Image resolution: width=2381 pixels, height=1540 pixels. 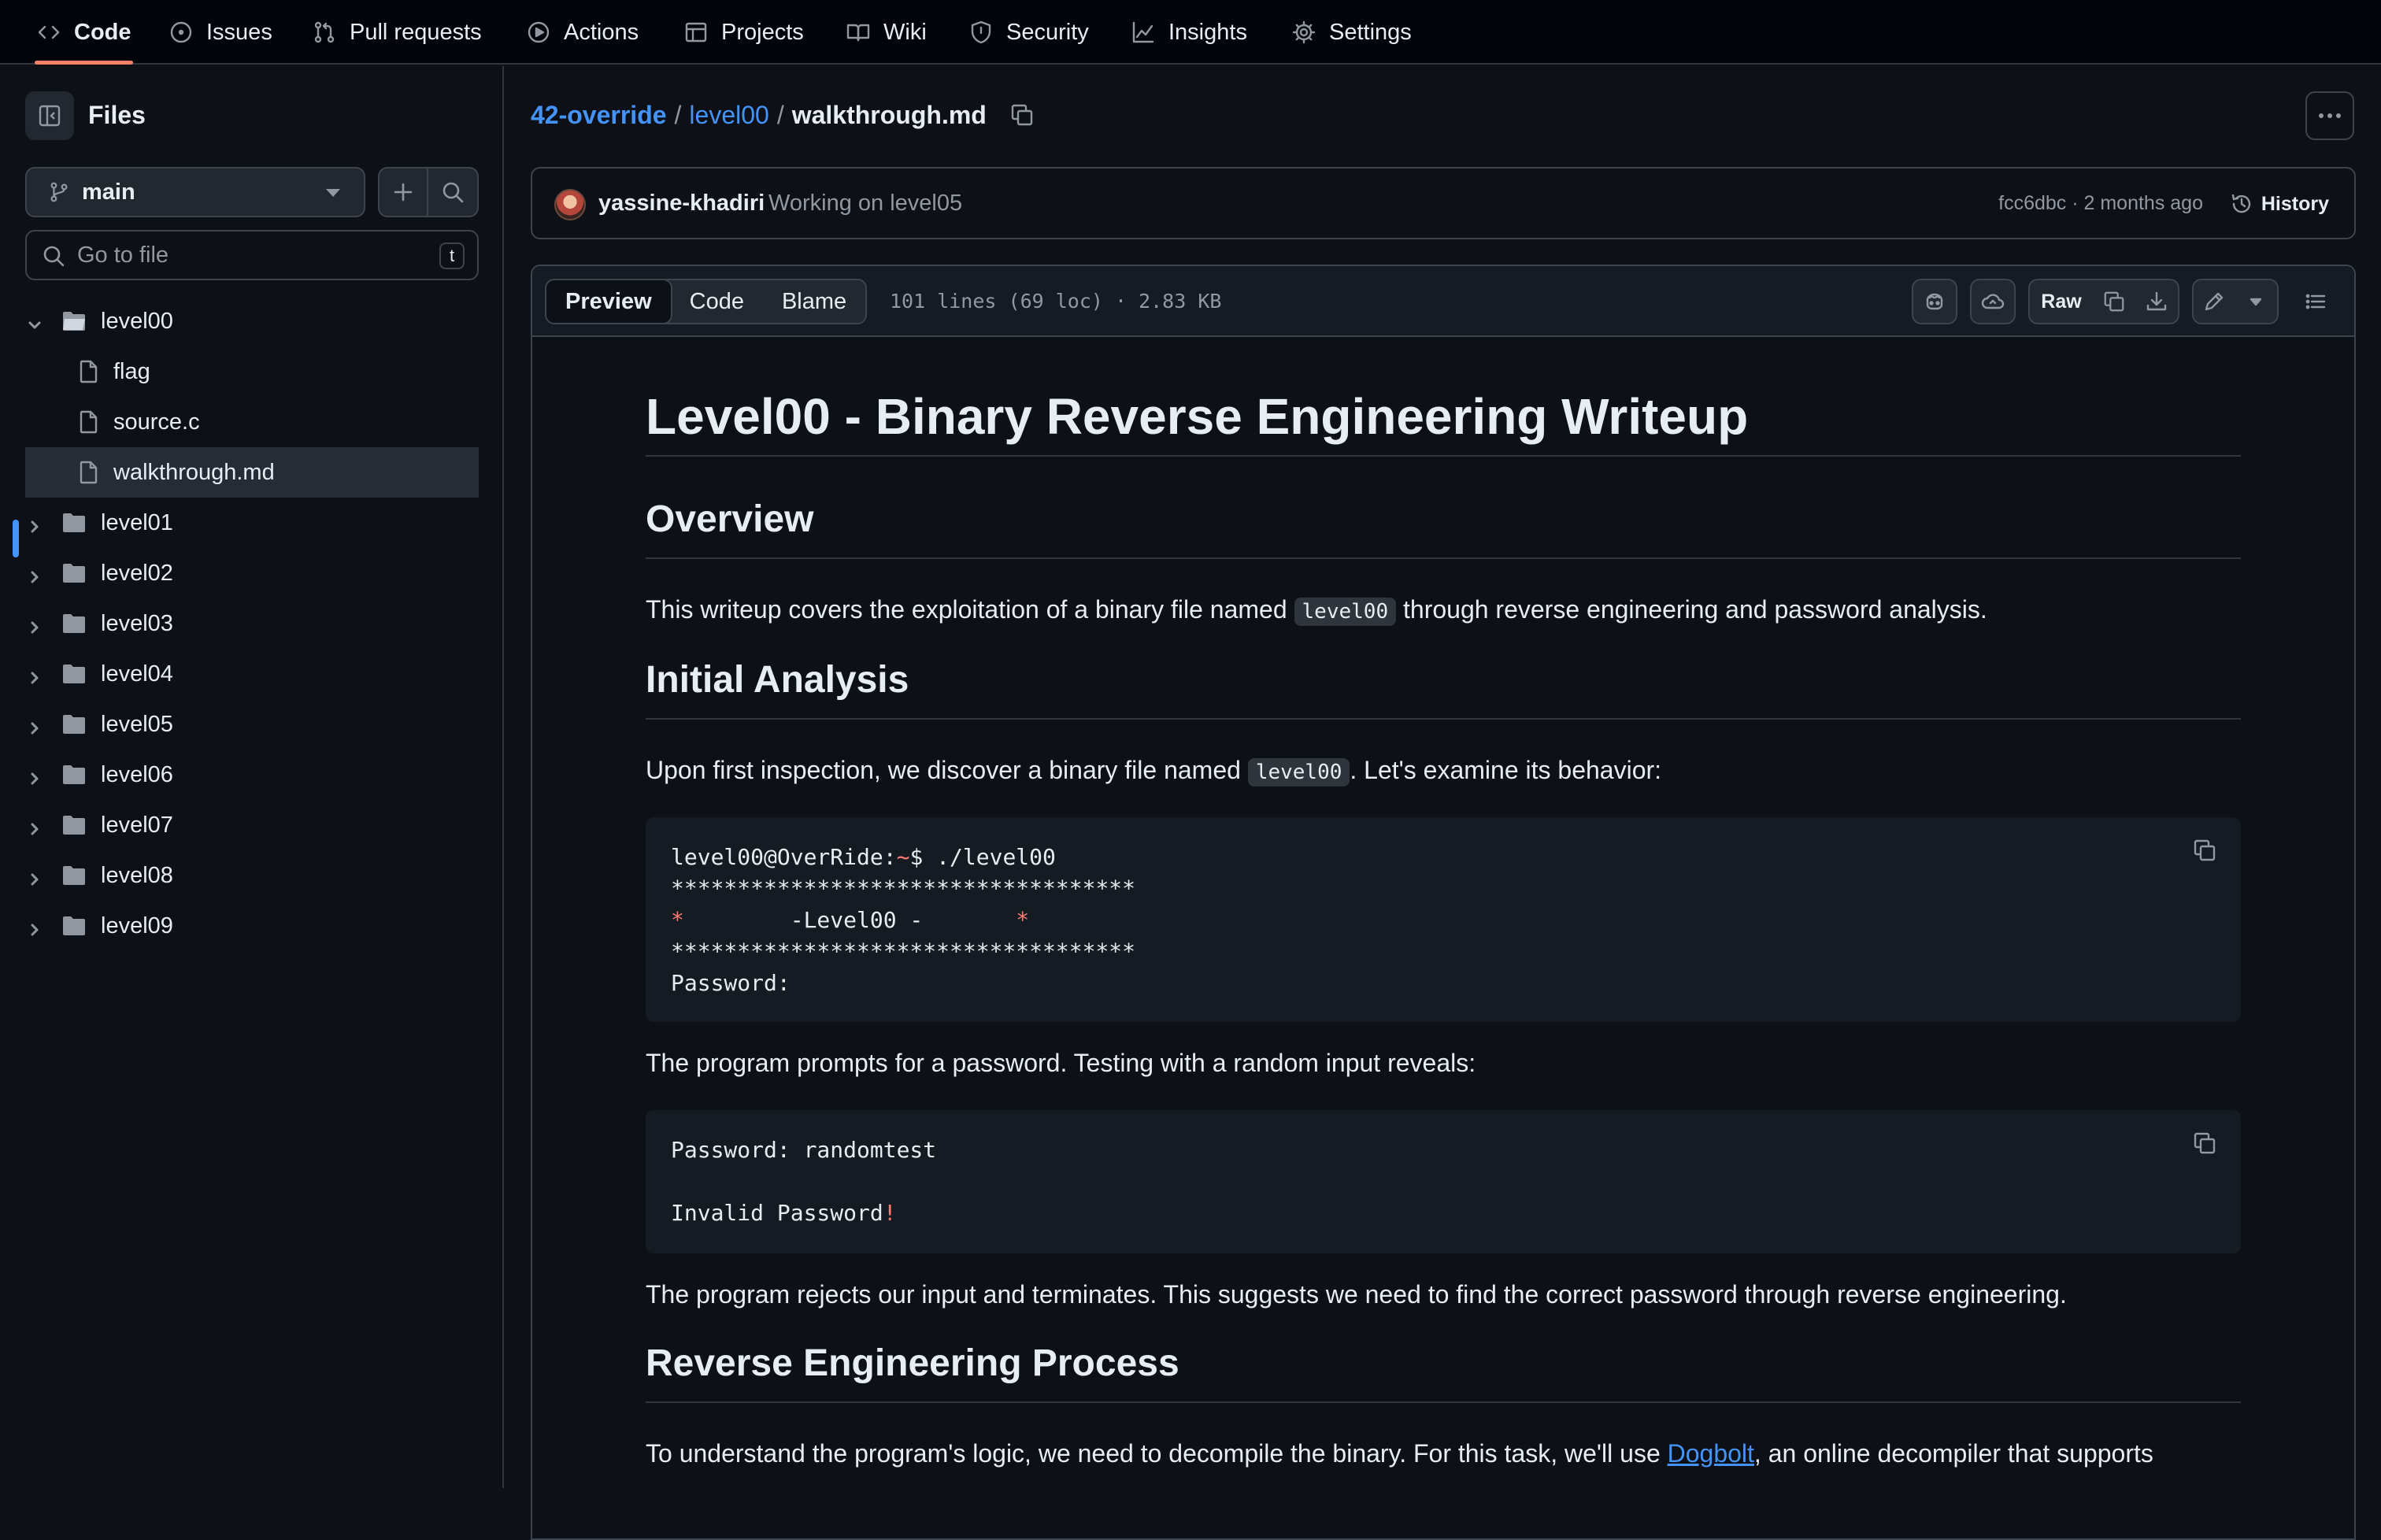 I want to click on tab-insights: Insights, so click(x=1189, y=32).